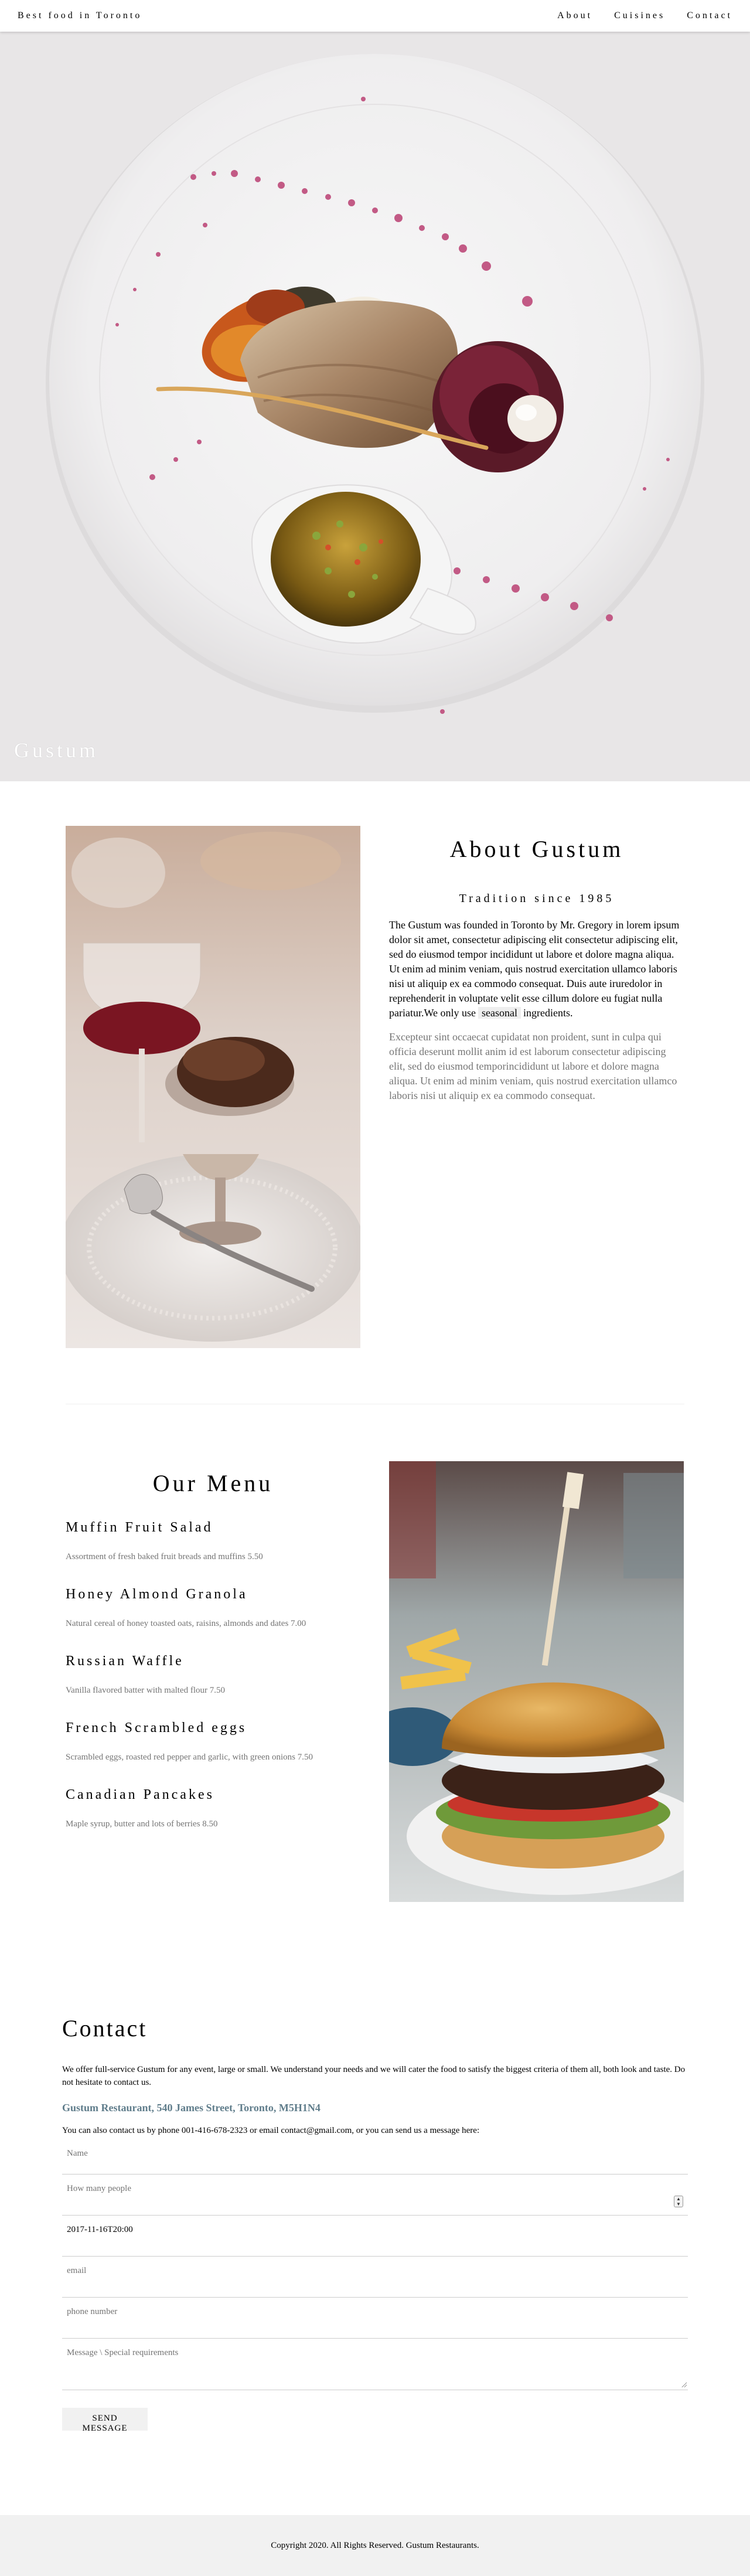 Image resolution: width=750 pixels, height=2576 pixels. I want to click on message-field-wrap, so click(375, 2364).